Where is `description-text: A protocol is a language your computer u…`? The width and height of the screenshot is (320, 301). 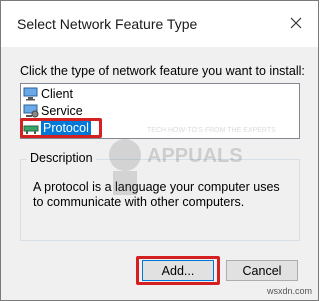 description-text: A protocol is a language your computer u… is located at coordinates (156, 194).